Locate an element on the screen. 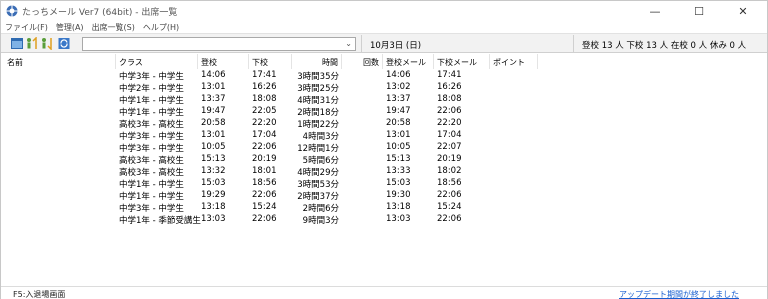 The image size is (768, 299). column-header-duration: 時間 is located at coordinates (317, 61).